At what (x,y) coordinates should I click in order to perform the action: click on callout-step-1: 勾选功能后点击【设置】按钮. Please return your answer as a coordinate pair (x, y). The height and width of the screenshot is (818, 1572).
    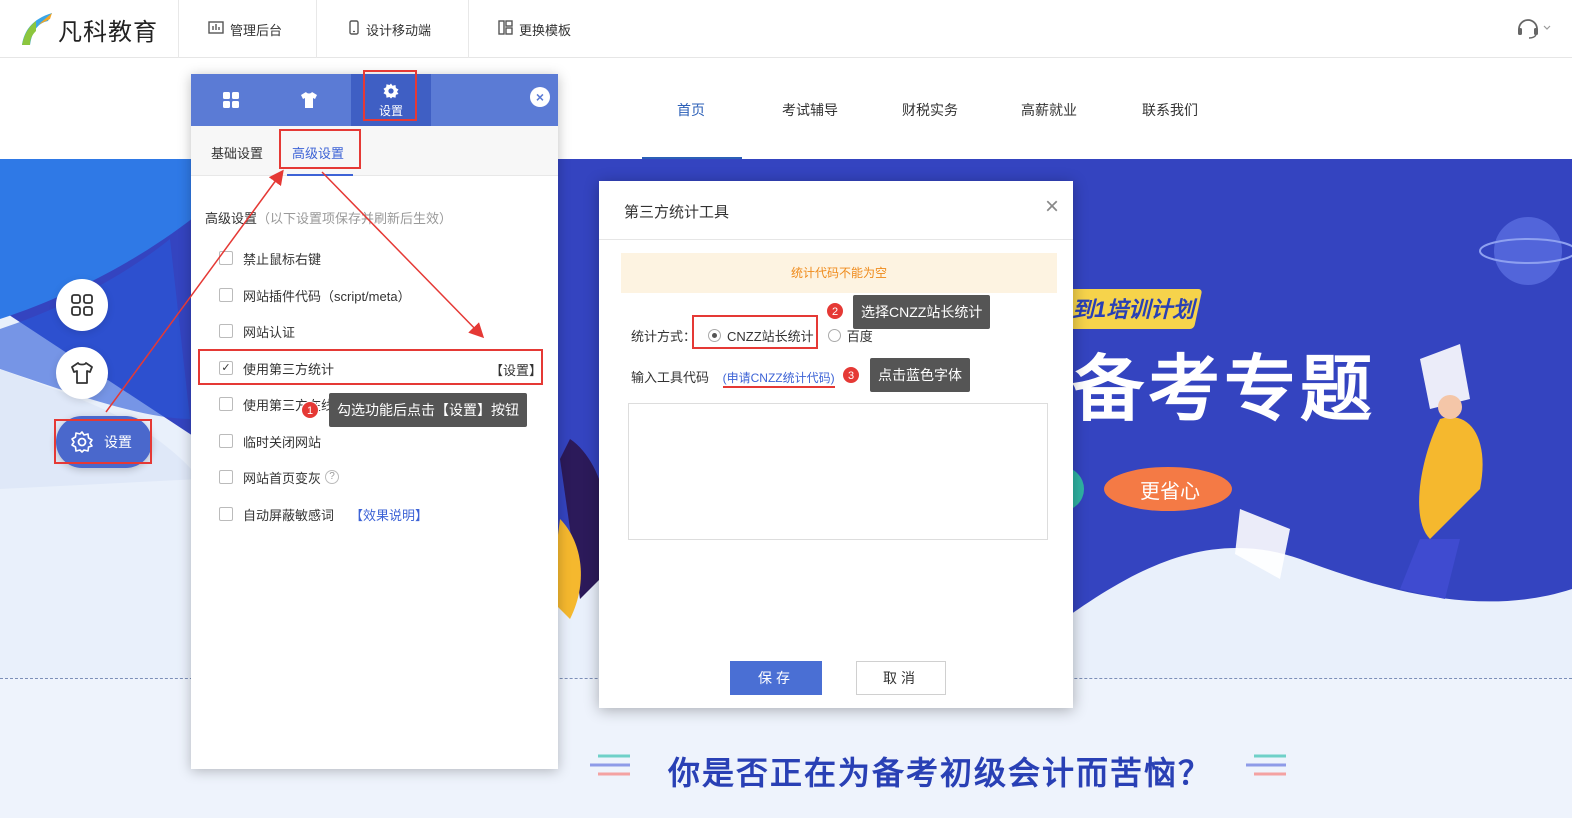
    Looking at the image, I should click on (428, 410).